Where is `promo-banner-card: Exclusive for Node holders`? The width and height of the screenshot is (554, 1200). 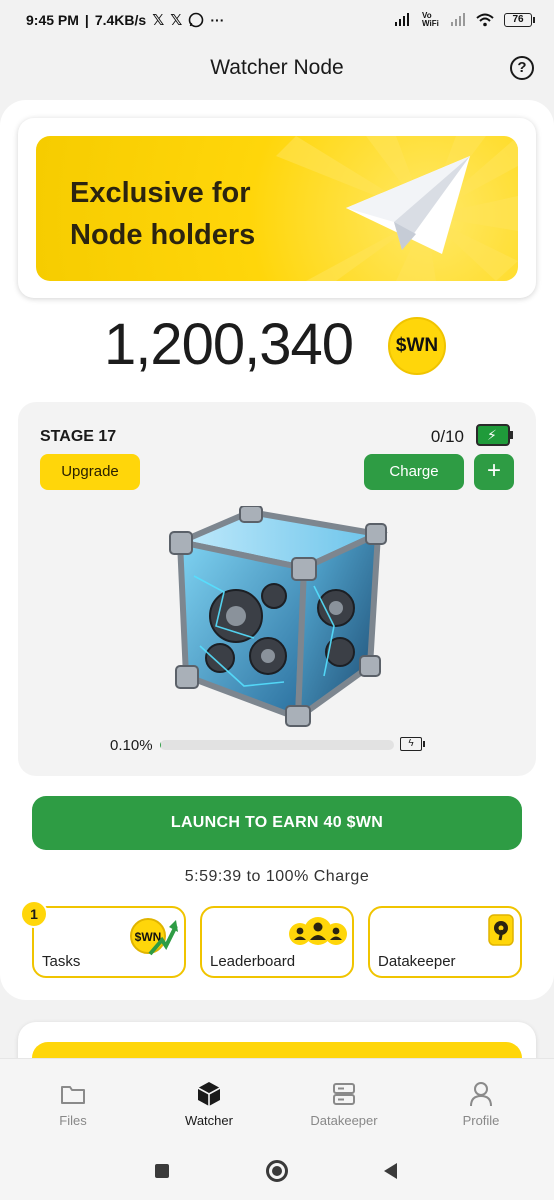 promo-banner-card: Exclusive for Node holders is located at coordinates (277, 208).